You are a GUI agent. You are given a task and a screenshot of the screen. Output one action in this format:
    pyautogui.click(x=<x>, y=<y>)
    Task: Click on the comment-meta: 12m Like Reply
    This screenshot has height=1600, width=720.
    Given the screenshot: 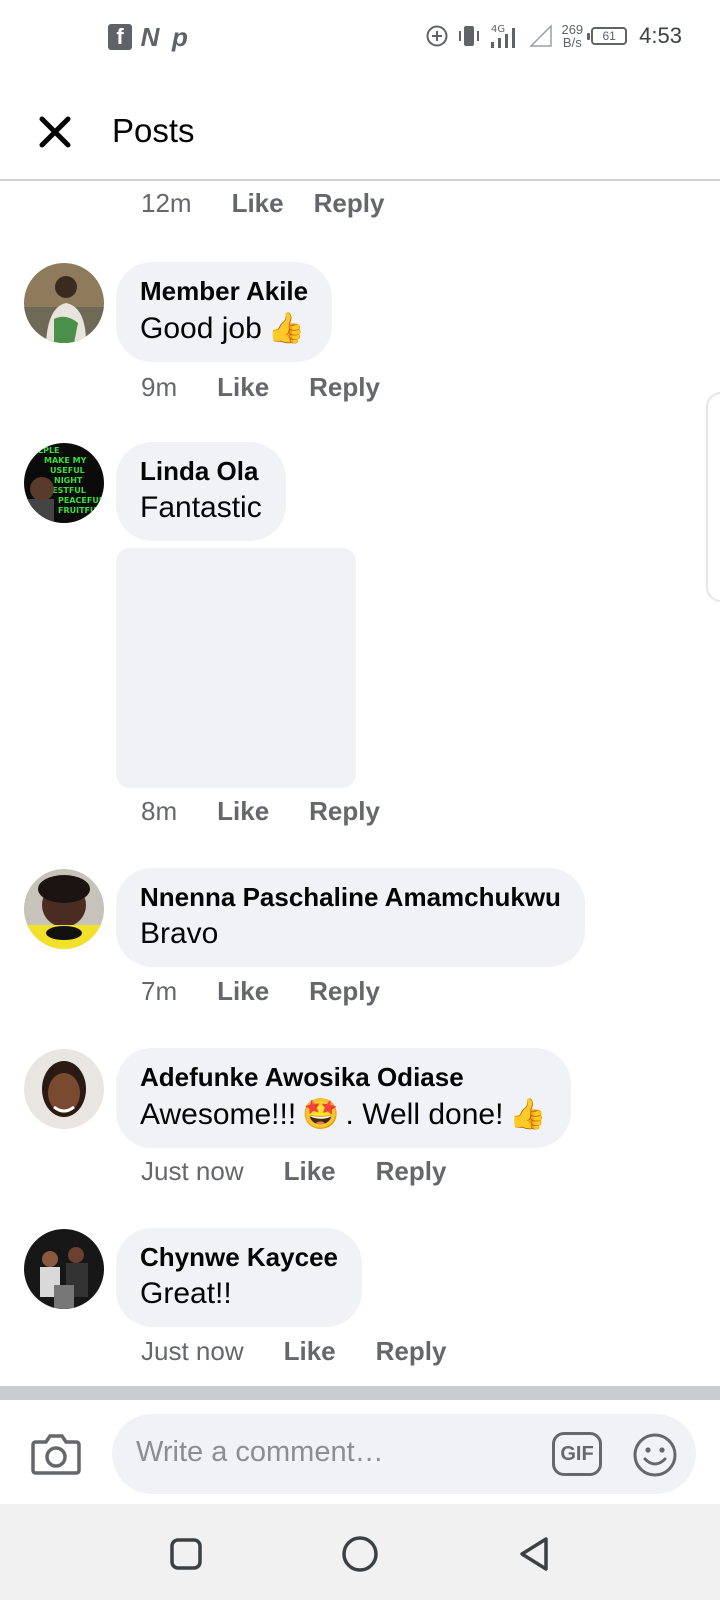 What is the action you would take?
    pyautogui.click(x=262, y=203)
    